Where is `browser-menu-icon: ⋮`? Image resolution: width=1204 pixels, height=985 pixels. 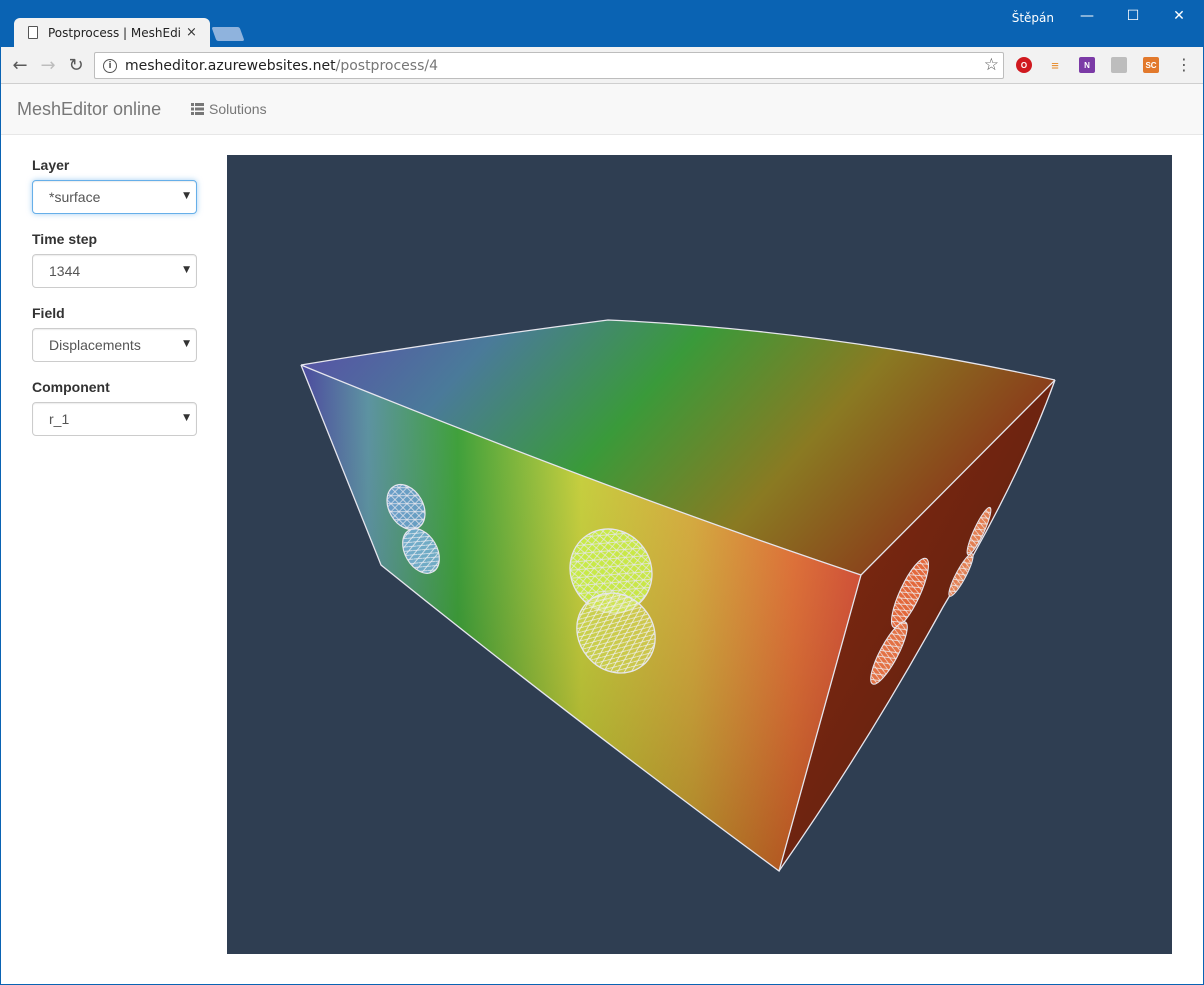
browser-menu-icon: ⋮ is located at coordinates (1184, 64).